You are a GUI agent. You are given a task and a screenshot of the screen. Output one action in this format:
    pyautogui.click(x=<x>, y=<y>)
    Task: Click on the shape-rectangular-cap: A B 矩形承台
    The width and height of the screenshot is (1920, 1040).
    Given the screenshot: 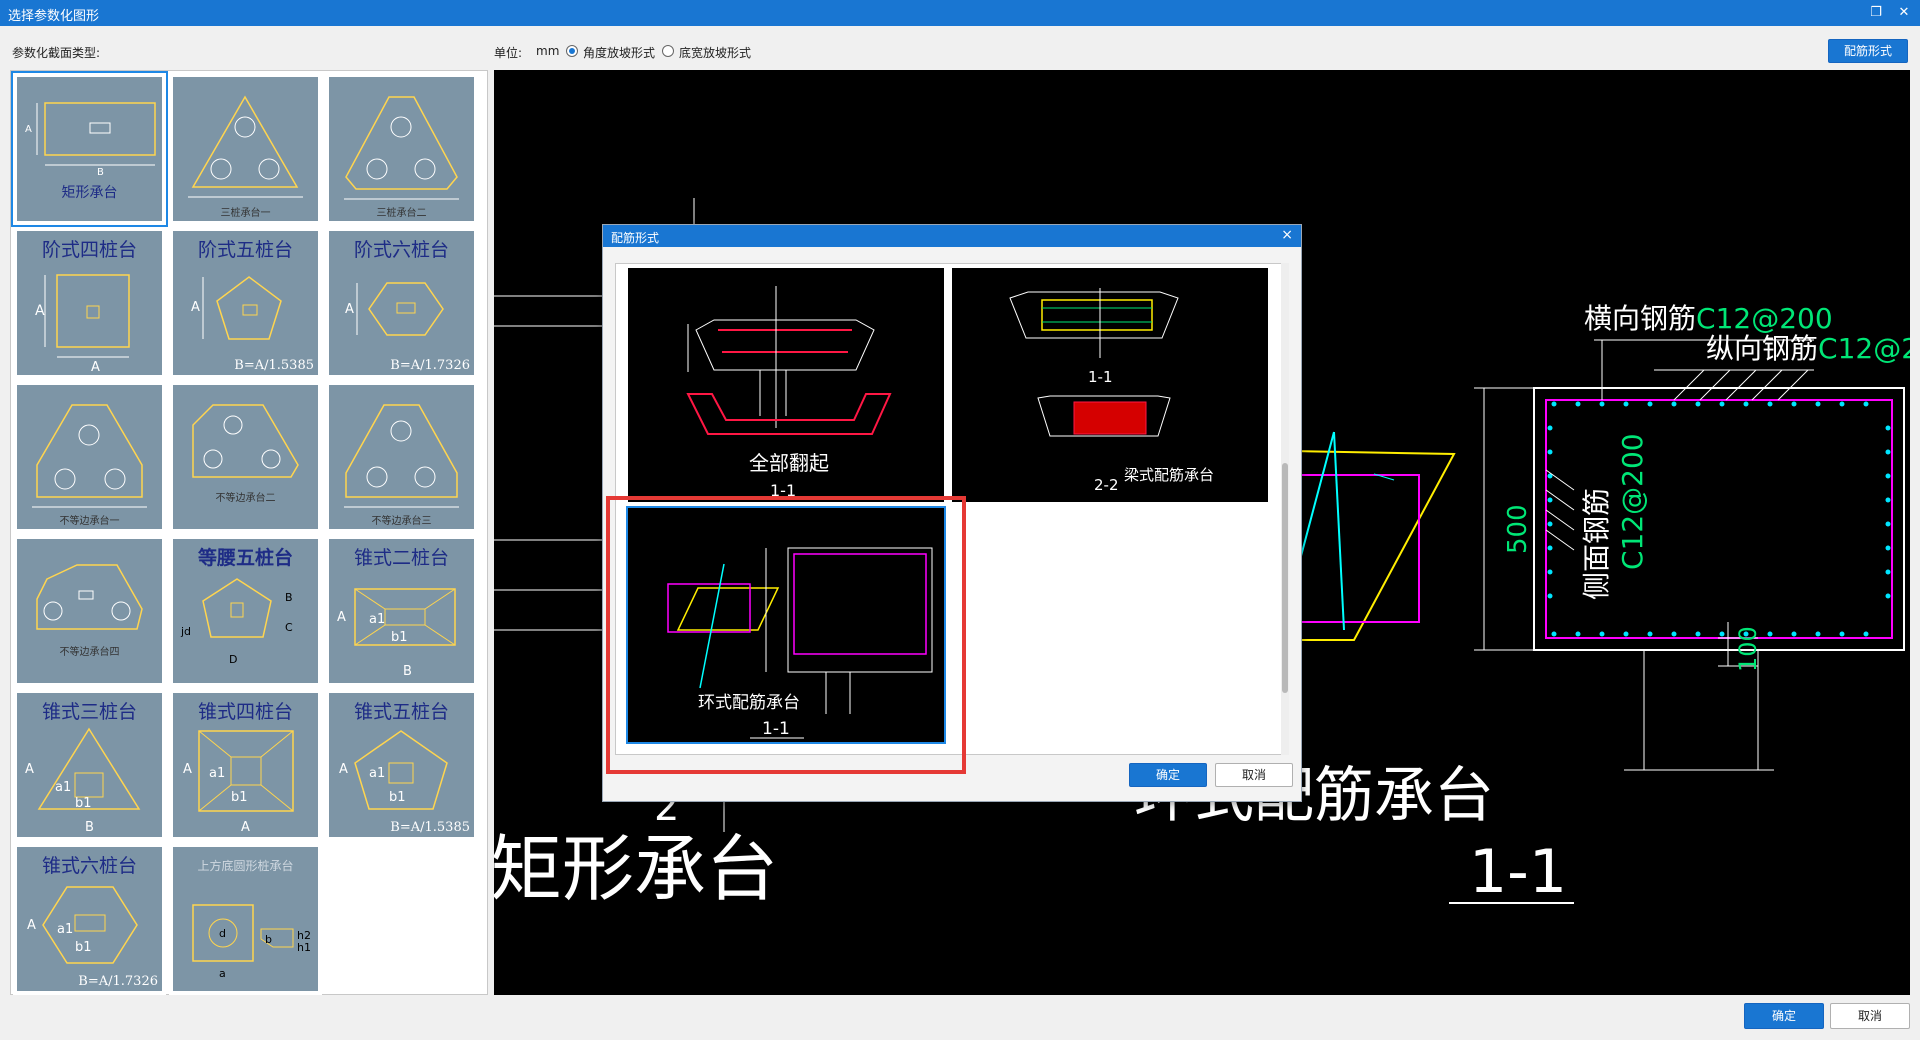 What is the action you would take?
    pyautogui.click(x=89, y=149)
    